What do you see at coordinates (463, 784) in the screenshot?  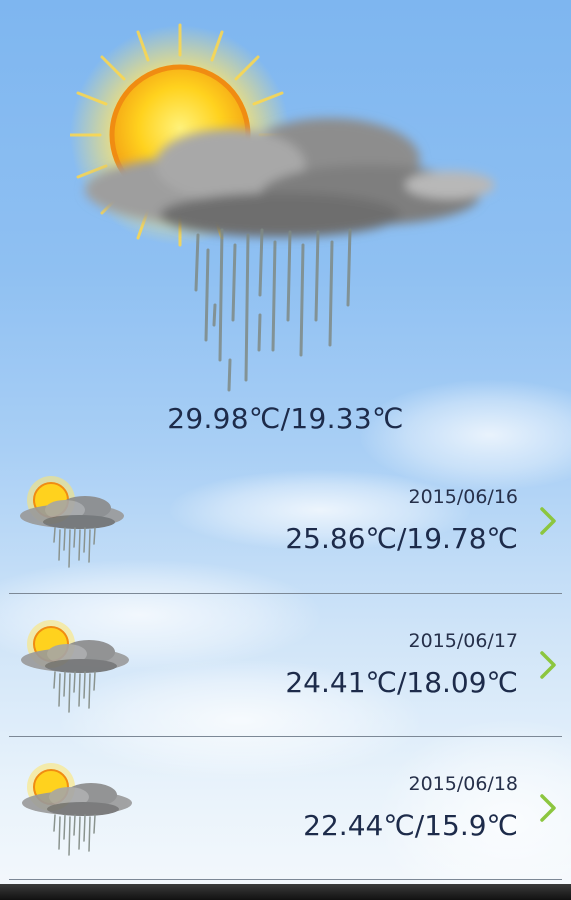 I see `forecast-date: 2015/06/18` at bounding box center [463, 784].